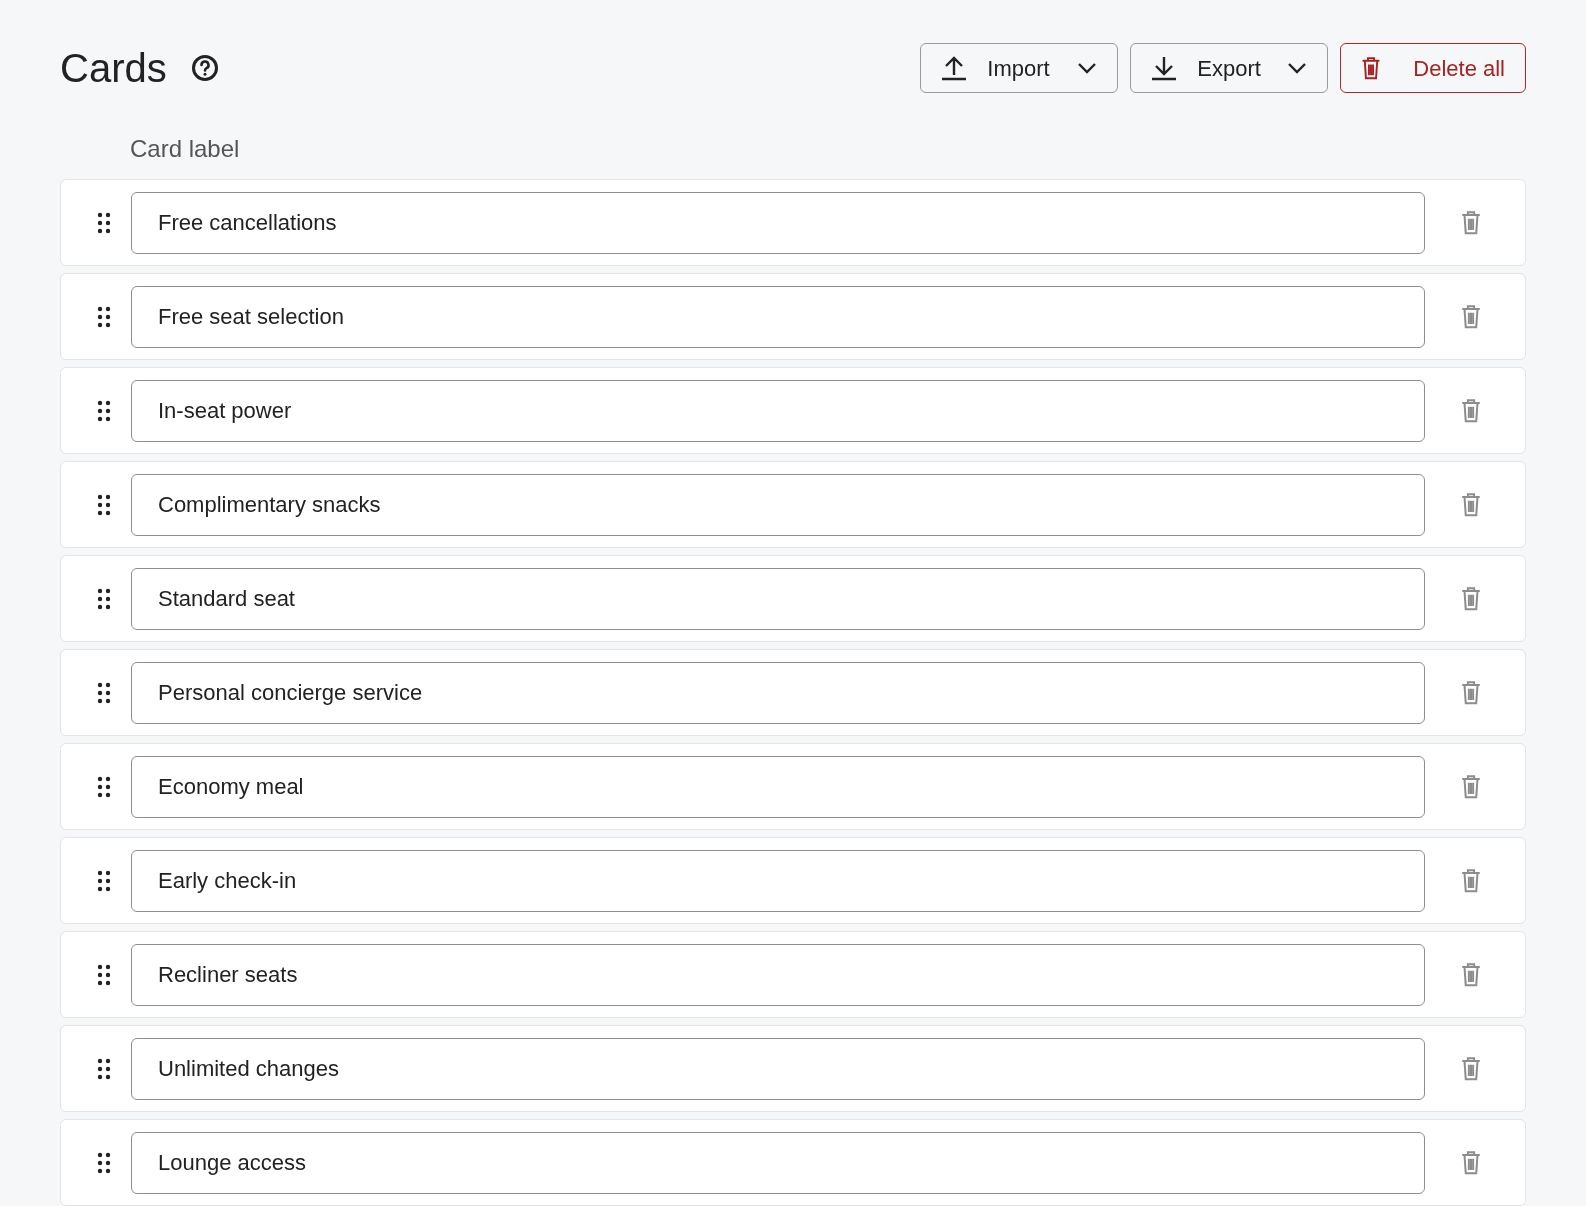 The height and width of the screenshot is (1206, 1586). I want to click on download-icon, so click(1164, 68).